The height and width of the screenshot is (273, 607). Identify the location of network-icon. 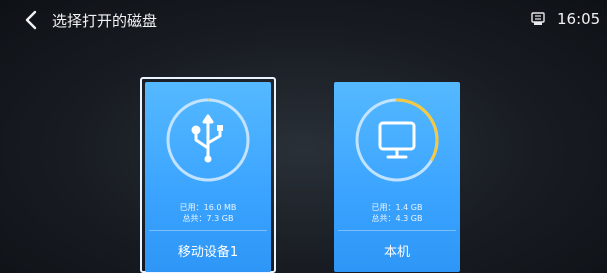
(538, 18).